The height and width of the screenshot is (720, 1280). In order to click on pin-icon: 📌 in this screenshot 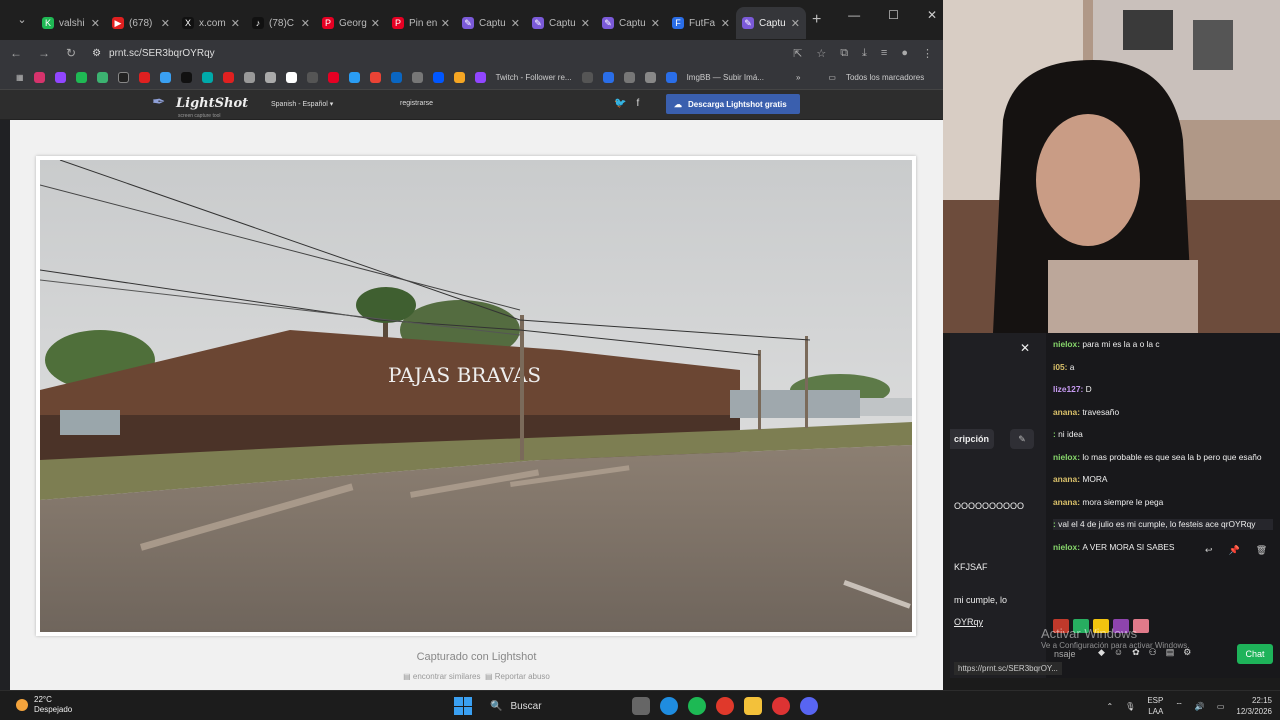, I will do `click(1234, 550)`.